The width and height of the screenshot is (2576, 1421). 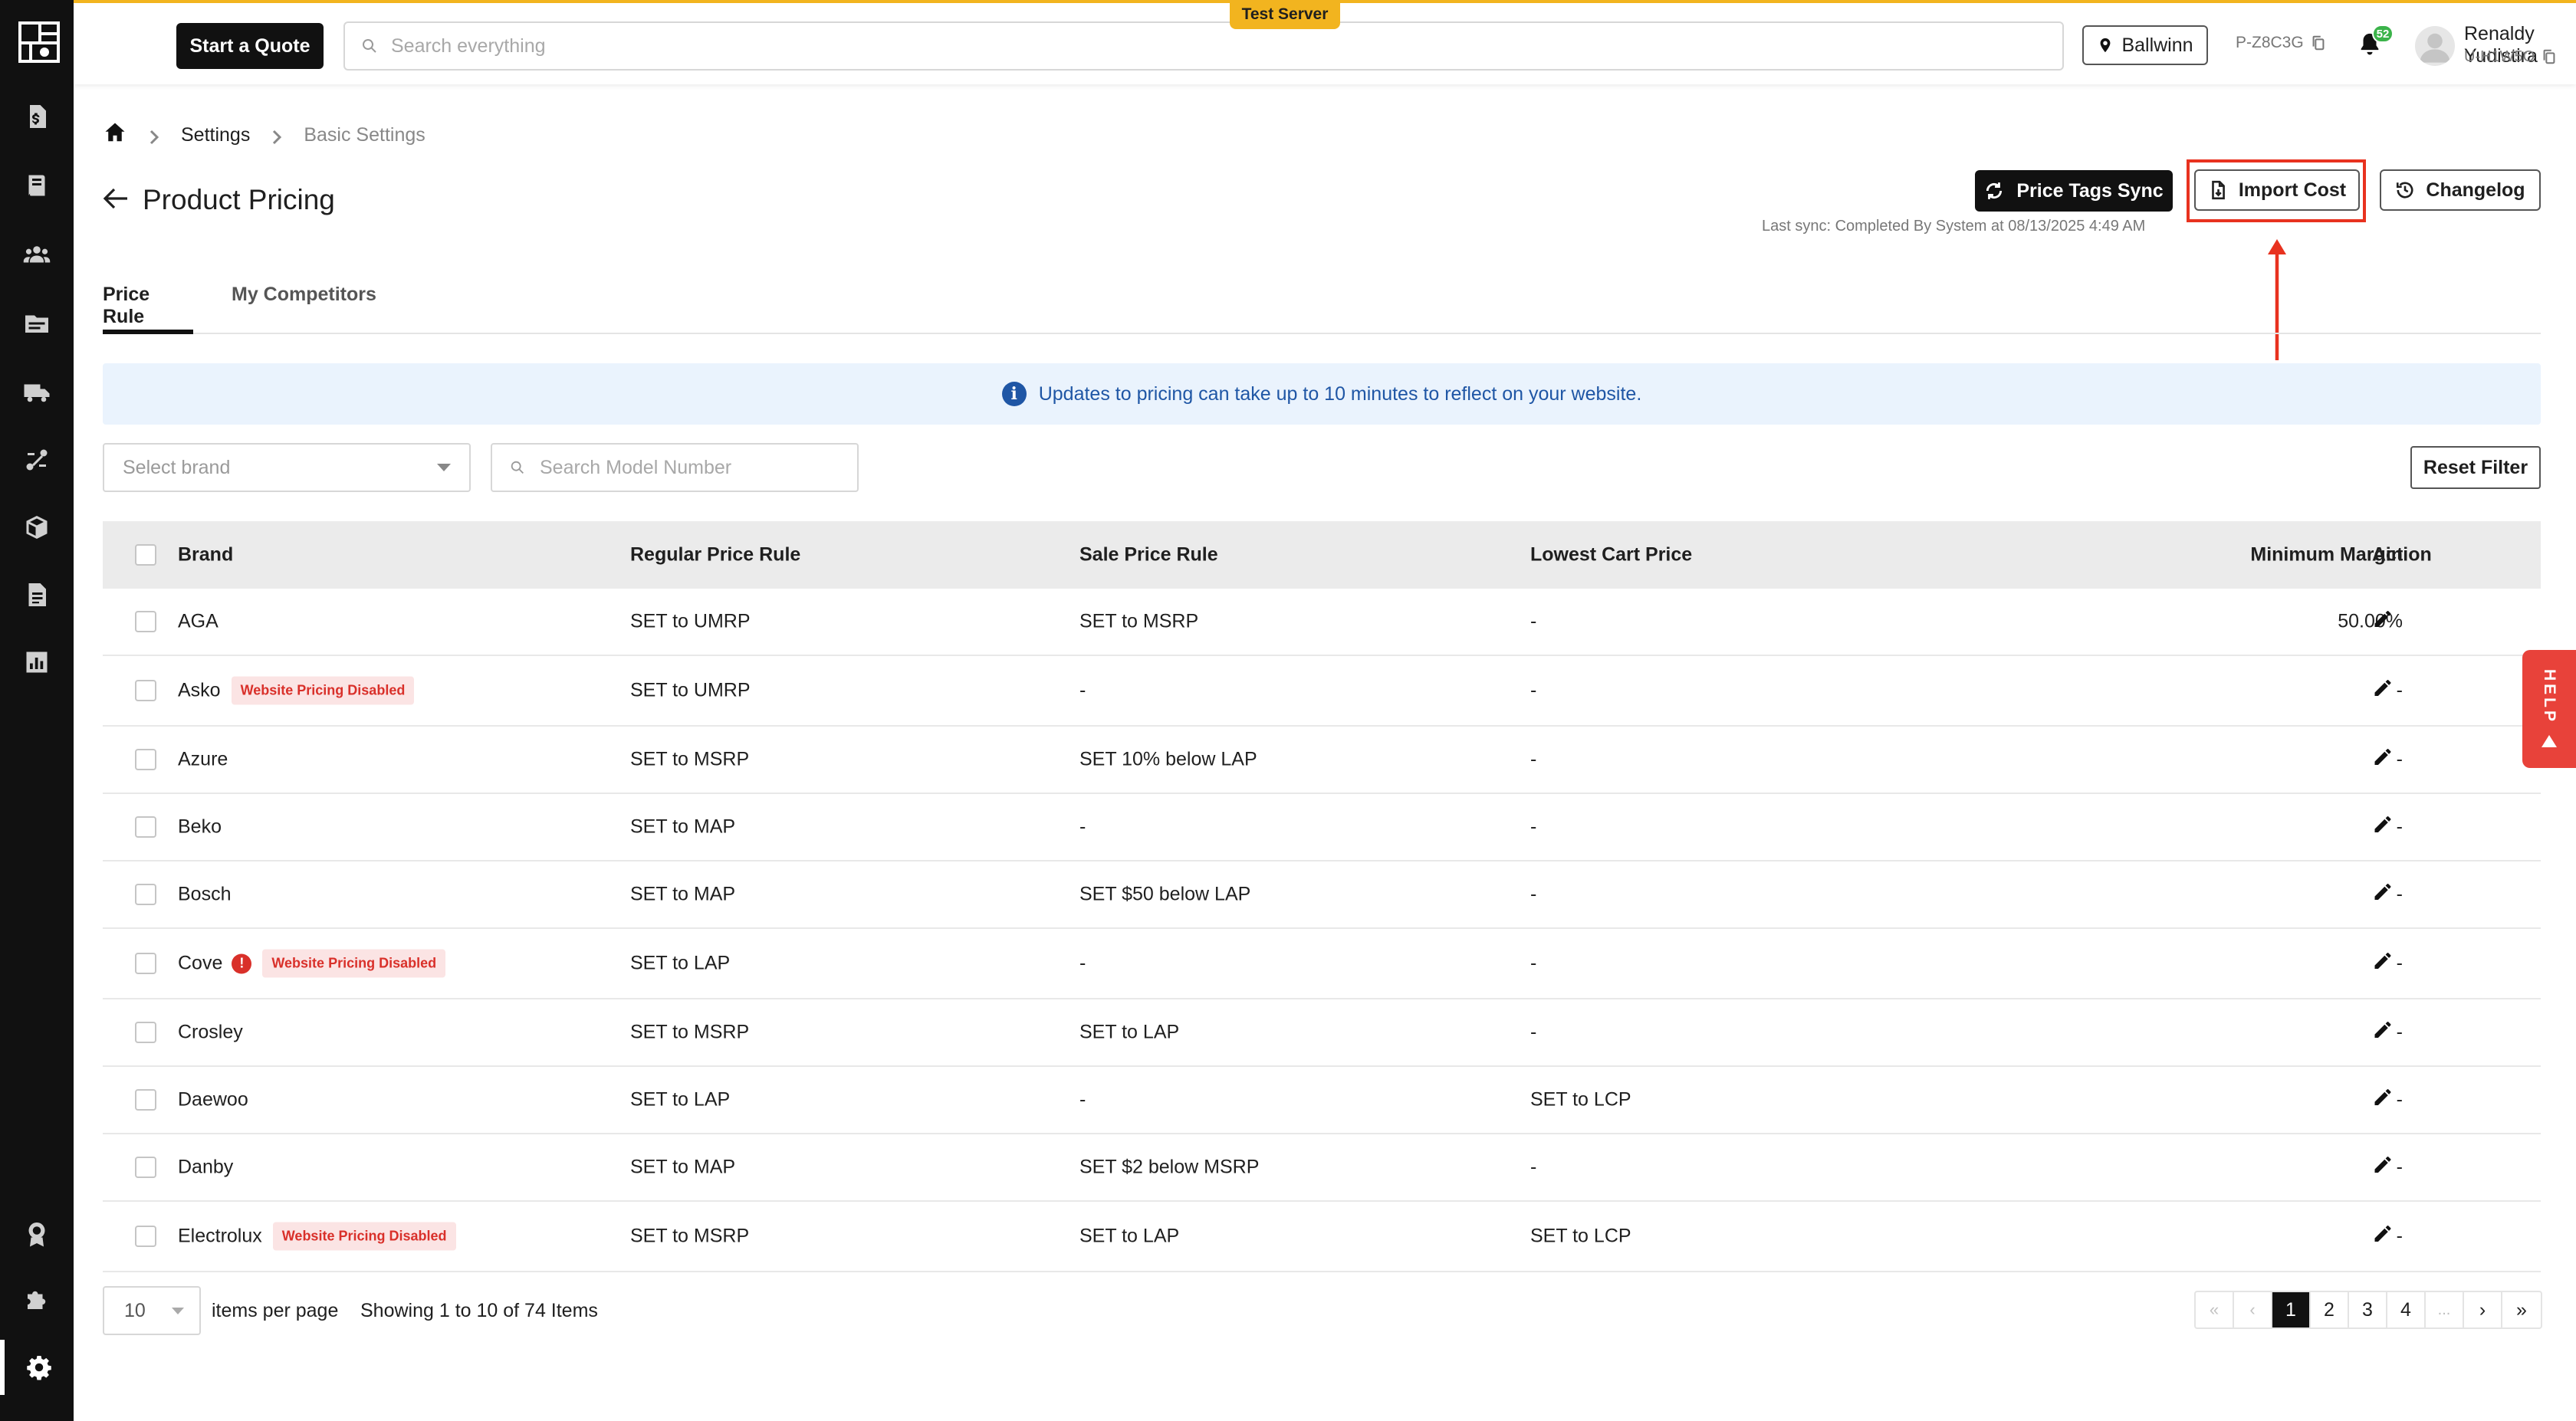 What do you see at coordinates (2376, 43) in the screenshot?
I see `notifications-button: 52` at bounding box center [2376, 43].